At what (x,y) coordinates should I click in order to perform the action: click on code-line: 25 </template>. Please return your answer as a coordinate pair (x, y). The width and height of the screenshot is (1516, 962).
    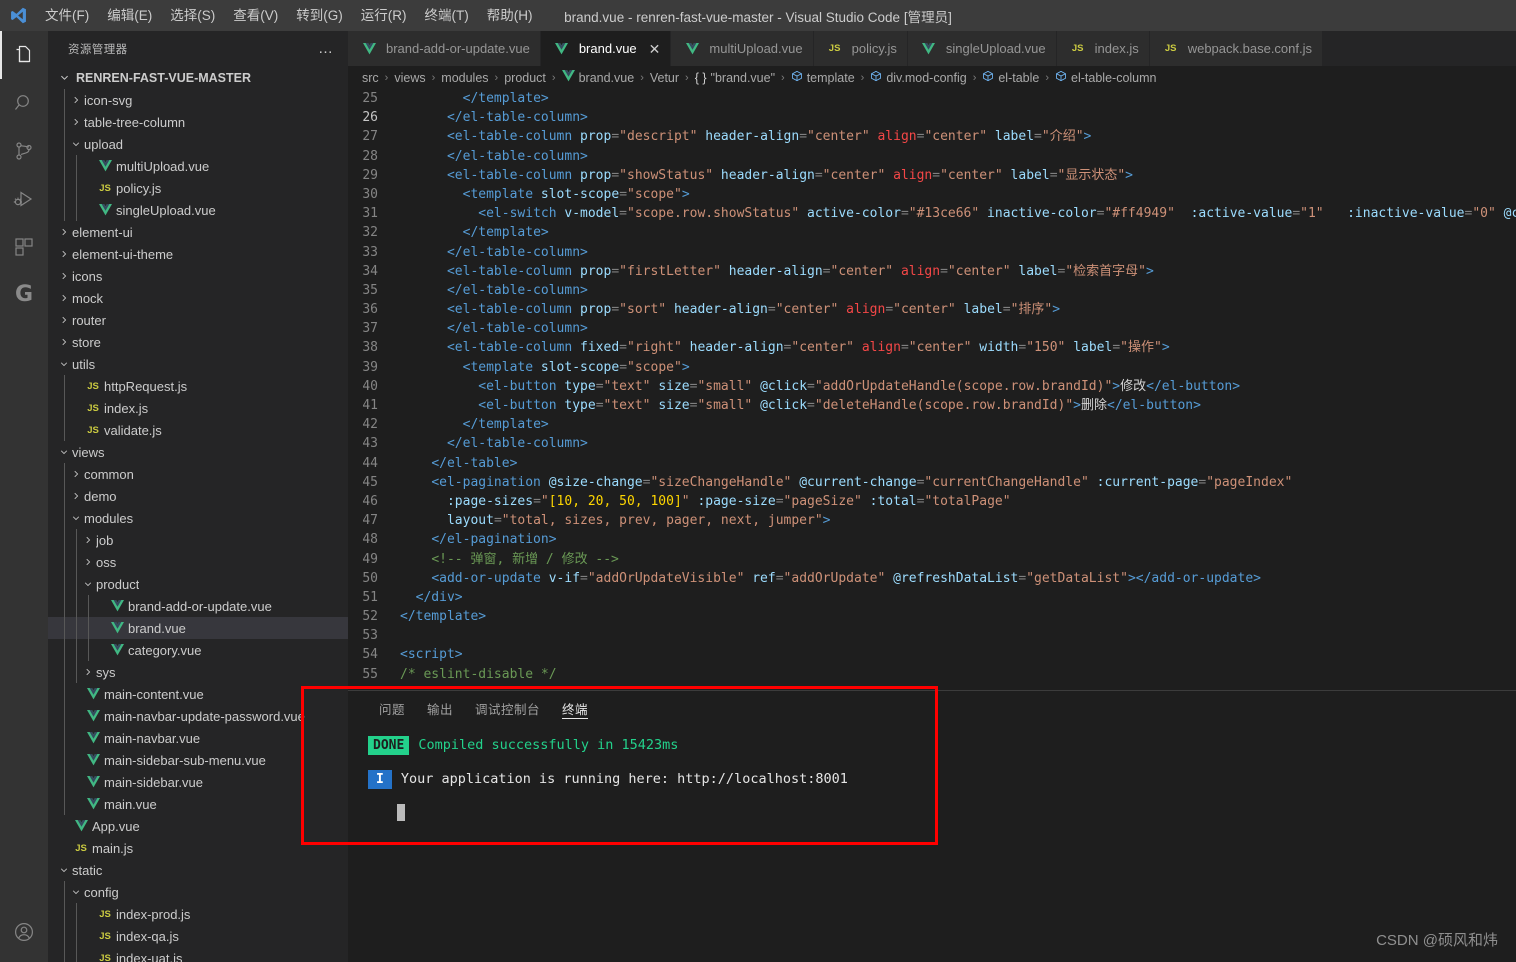
    Looking at the image, I should click on (932, 98).